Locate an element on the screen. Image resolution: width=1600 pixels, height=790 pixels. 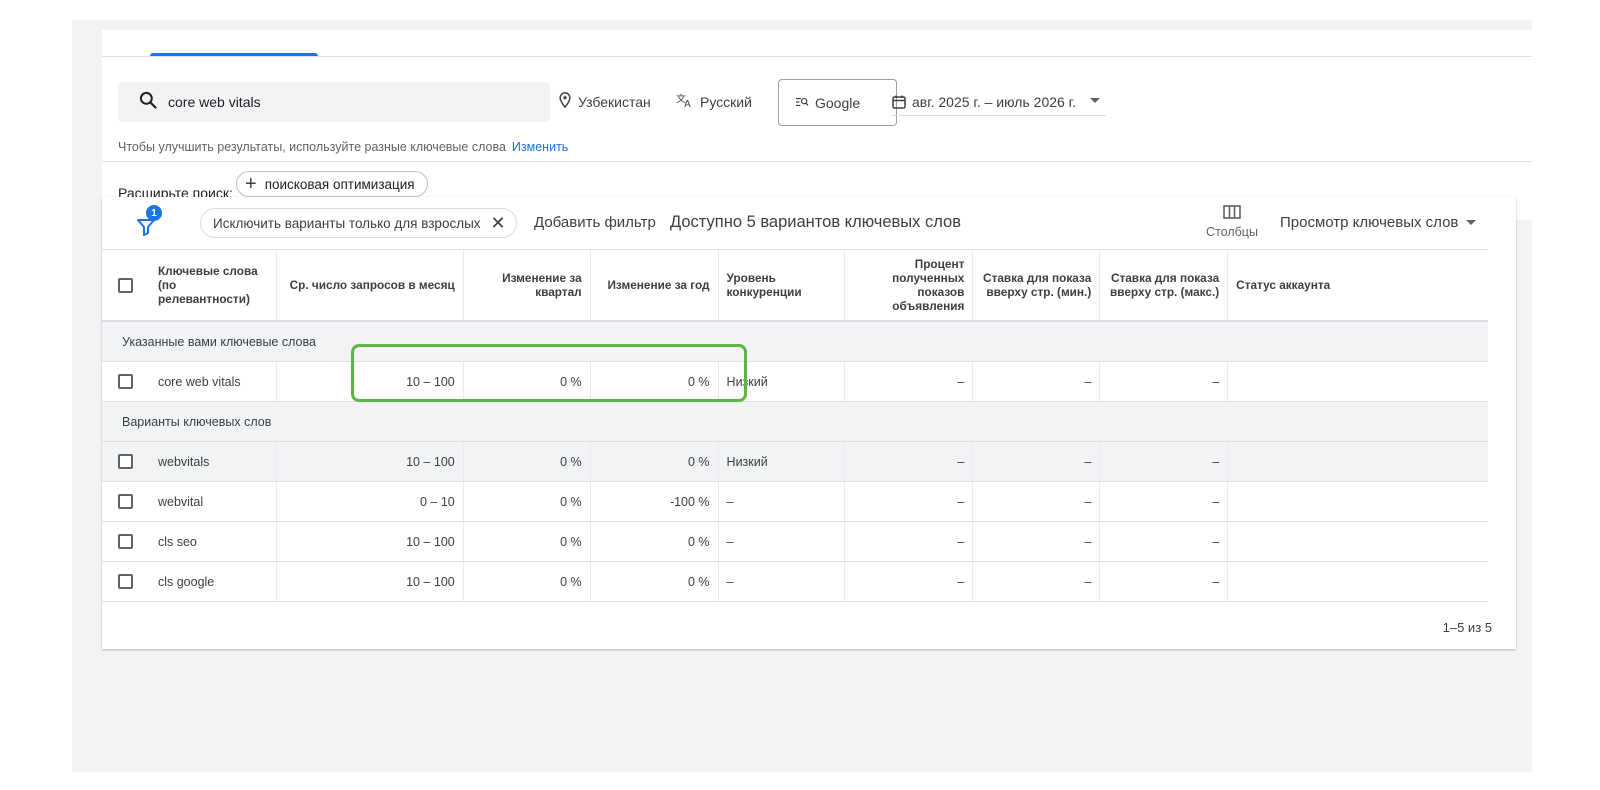
edit-link: Изменить is located at coordinates (540, 147).